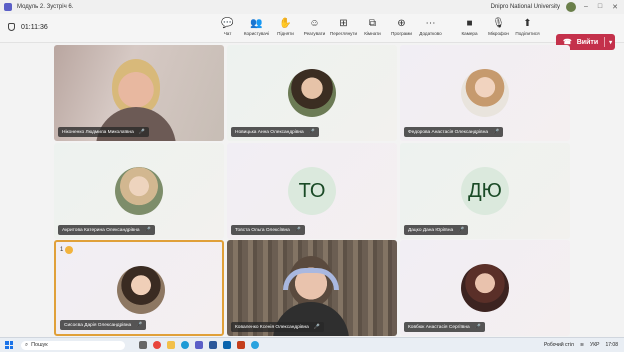 The image size is (624, 352). I want to click on toolbar-button-apps: ⊕ Програми, so click(401, 27).